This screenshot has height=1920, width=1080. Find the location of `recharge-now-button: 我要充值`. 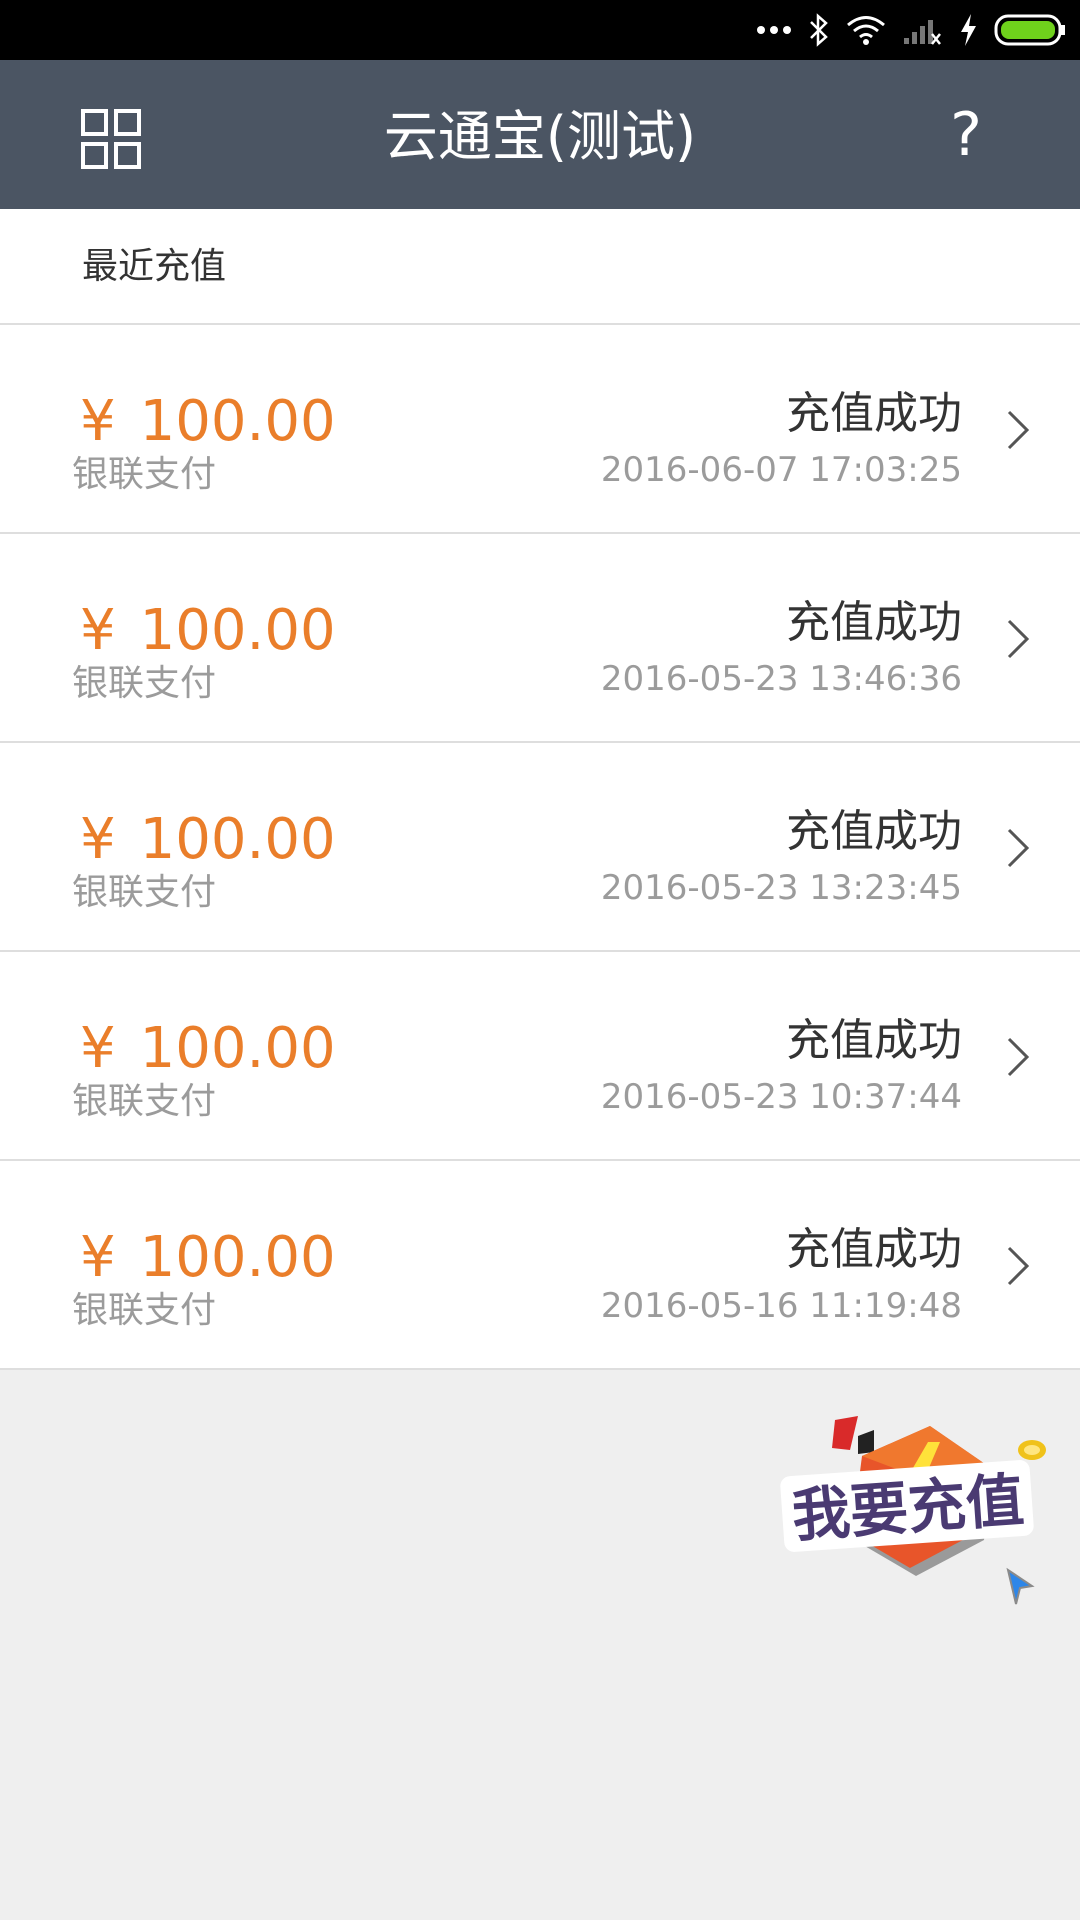

recharge-now-button: 我要充值 is located at coordinates (910, 1518).